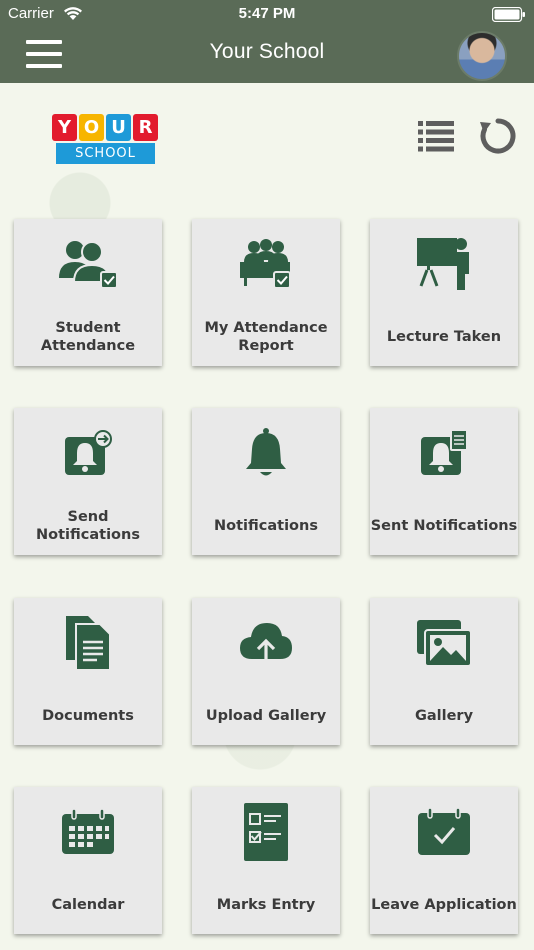 Image resolution: width=534 pixels, height=950 pixels. I want to click on tile-label: Calendar, so click(88, 905).